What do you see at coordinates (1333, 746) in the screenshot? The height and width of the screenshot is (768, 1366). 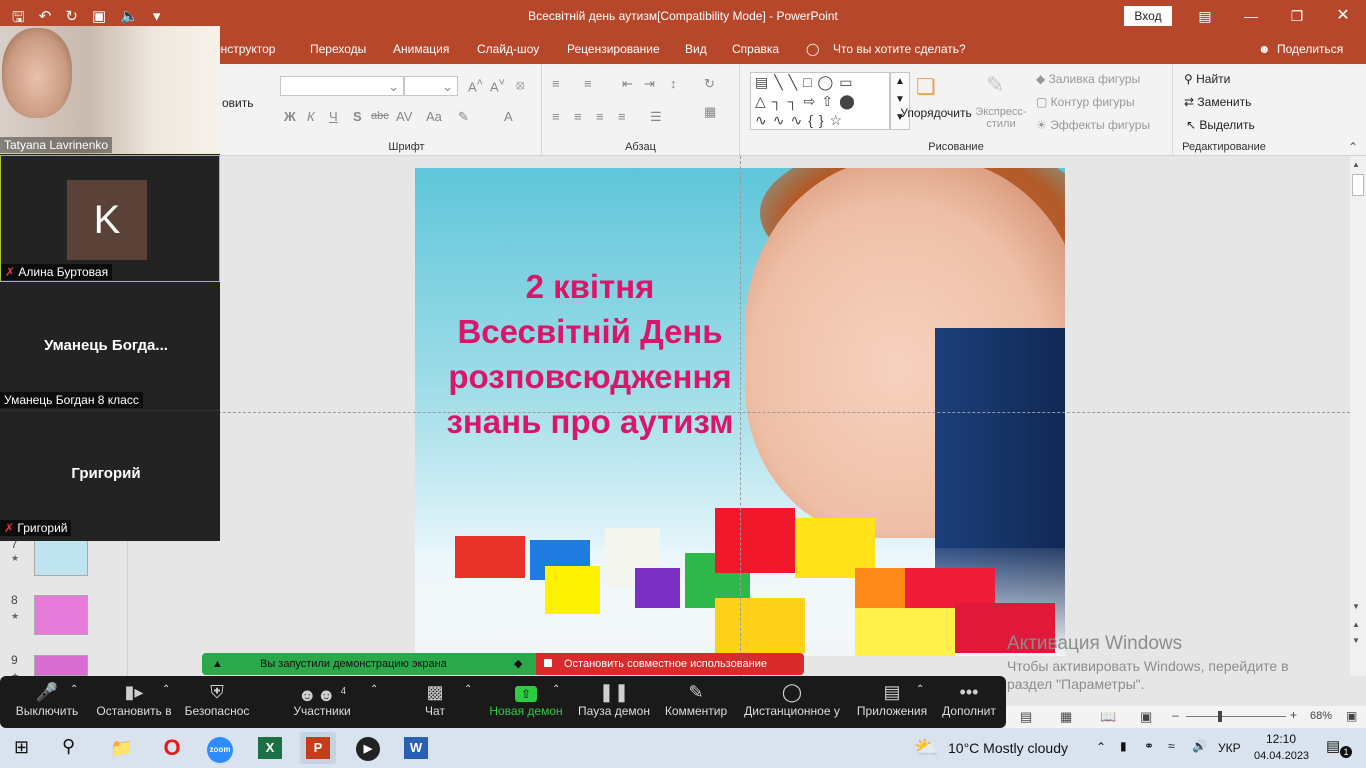 I see `notifications-icon: ▤` at bounding box center [1333, 746].